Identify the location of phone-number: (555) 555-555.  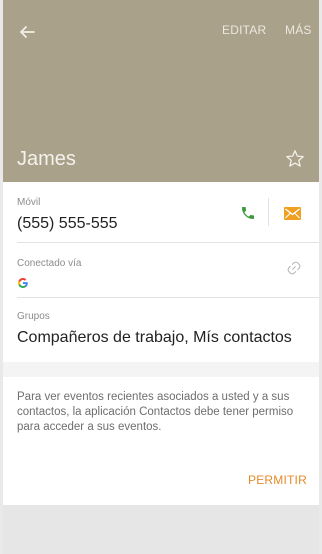
(67, 223).